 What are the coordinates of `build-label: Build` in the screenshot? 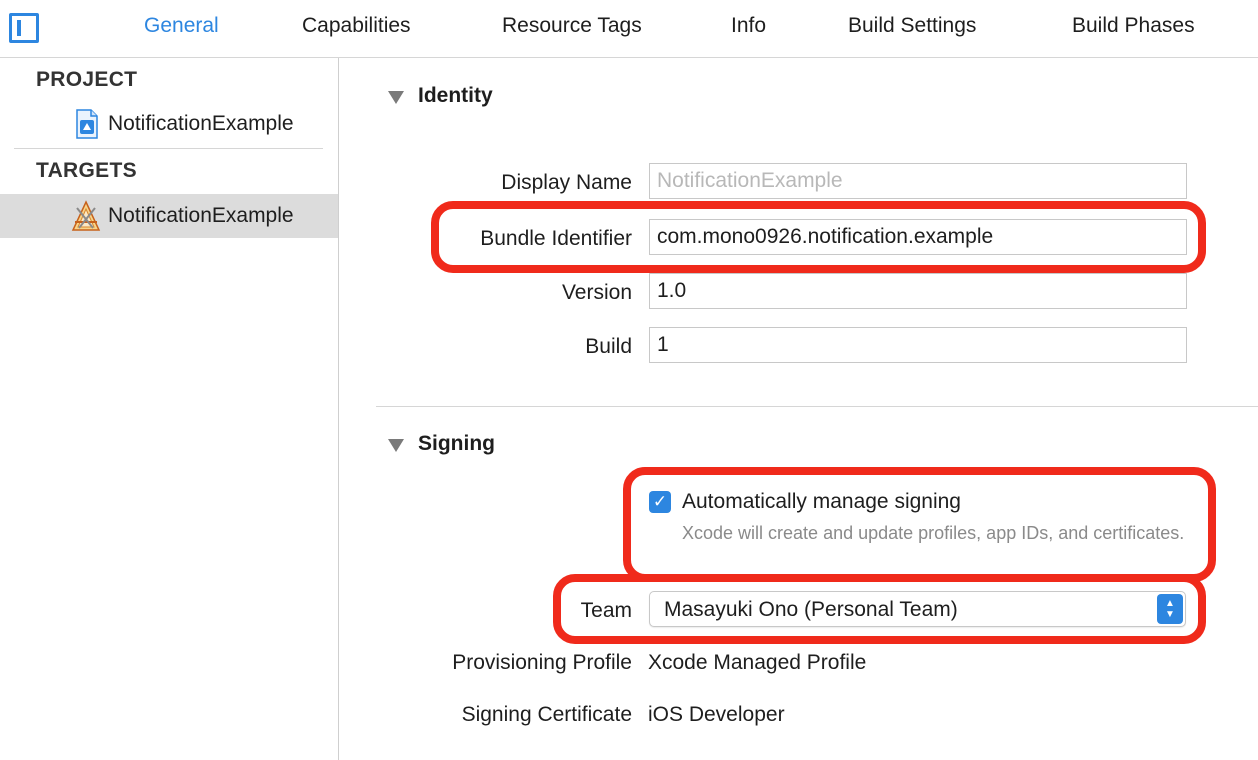 It's located at (608, 346).